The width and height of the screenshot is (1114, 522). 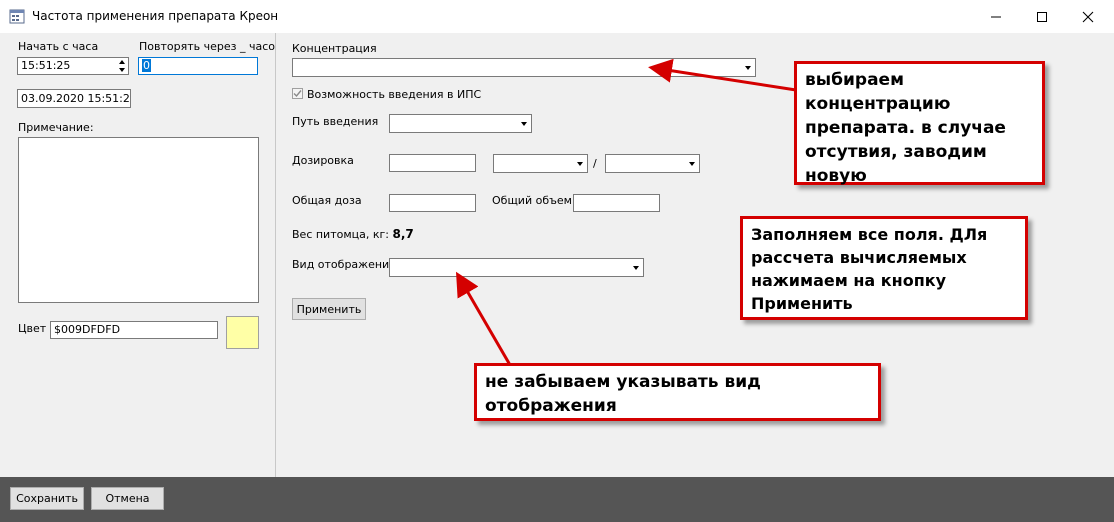 I want to click on total-volume-input, so click(x=616, y=203).